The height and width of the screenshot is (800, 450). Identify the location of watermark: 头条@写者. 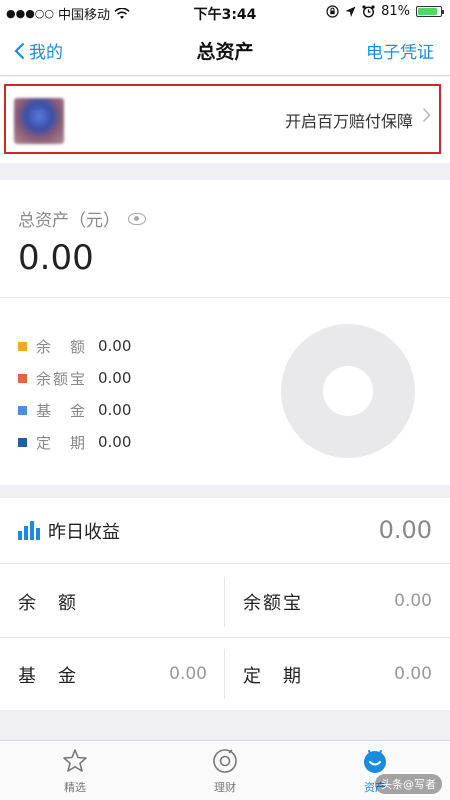
(408, 784).